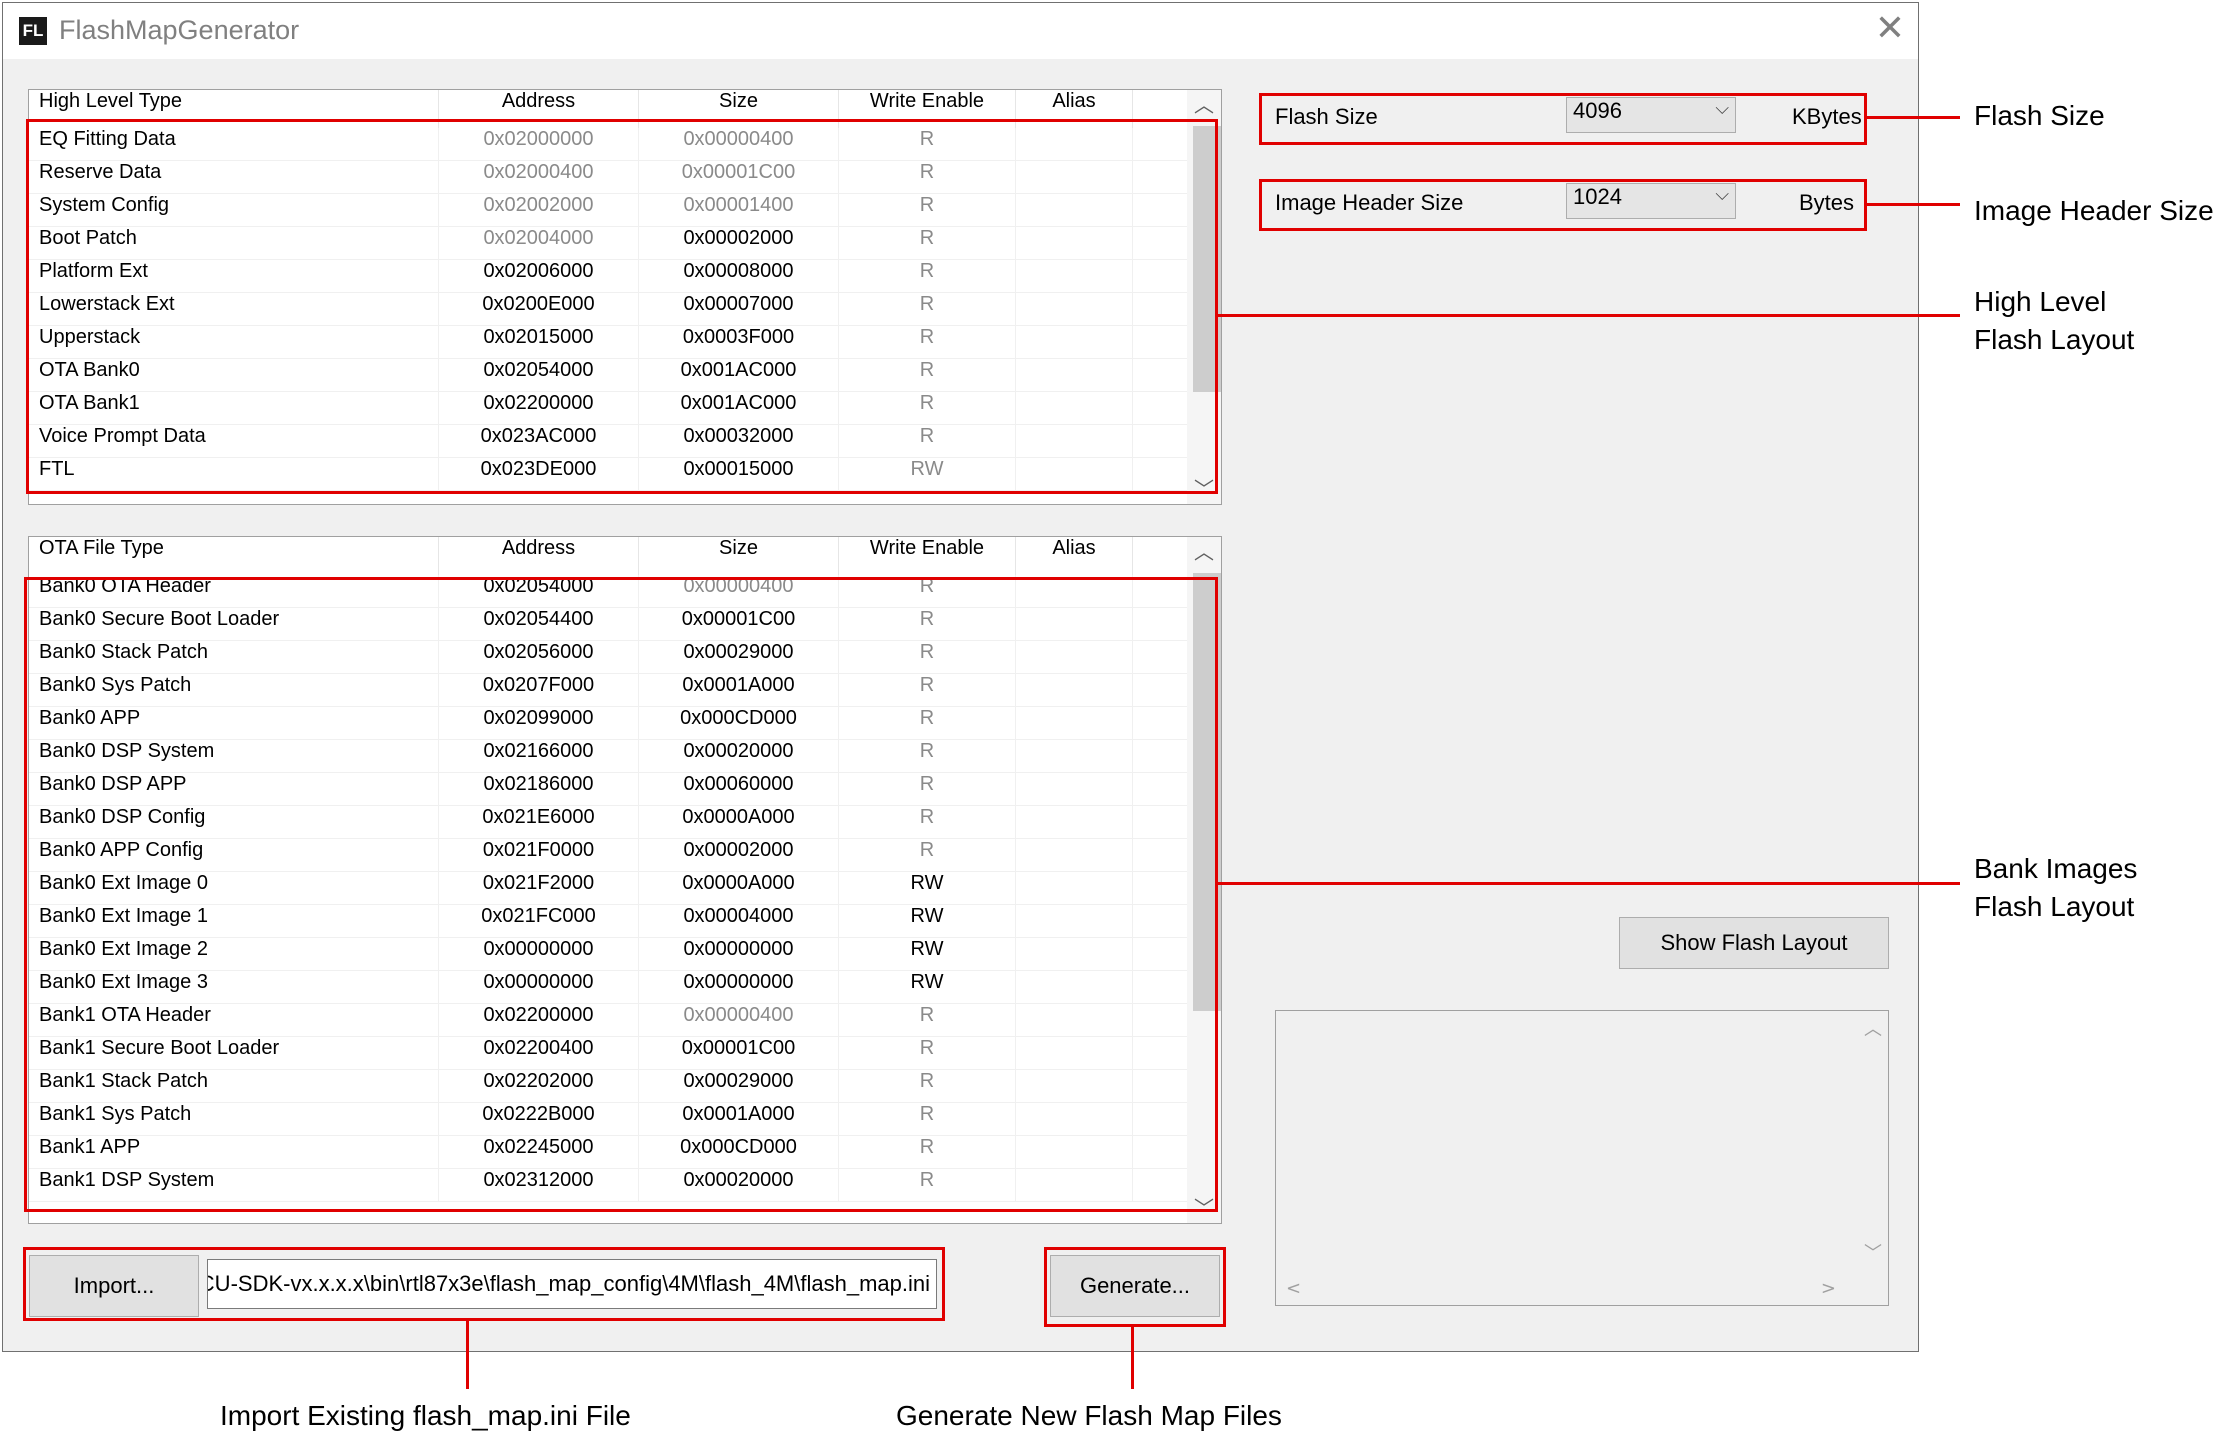  What do you see at coordinates (1074, 556) in the screenshot?
I see `column-header-alias: Alias` at bounding box center [1074, 556].